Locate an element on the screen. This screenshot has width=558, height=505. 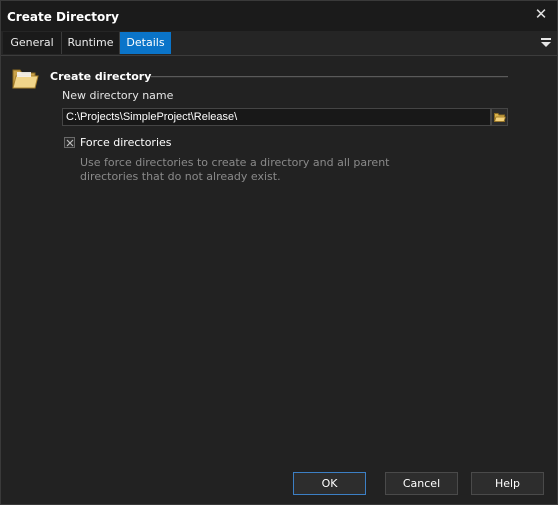
tab-details: Details is located at coordinates (145, 43).